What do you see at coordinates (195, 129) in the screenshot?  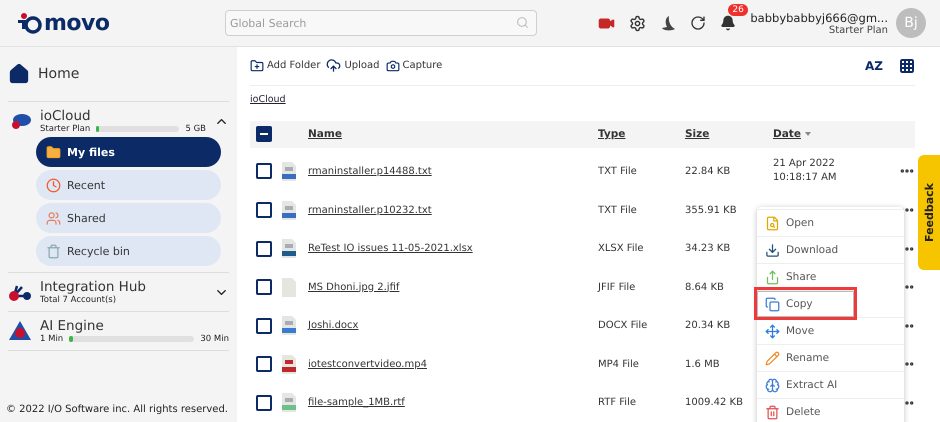 I see `meter-limit: 5 GB` at bounding box center [195, 129].